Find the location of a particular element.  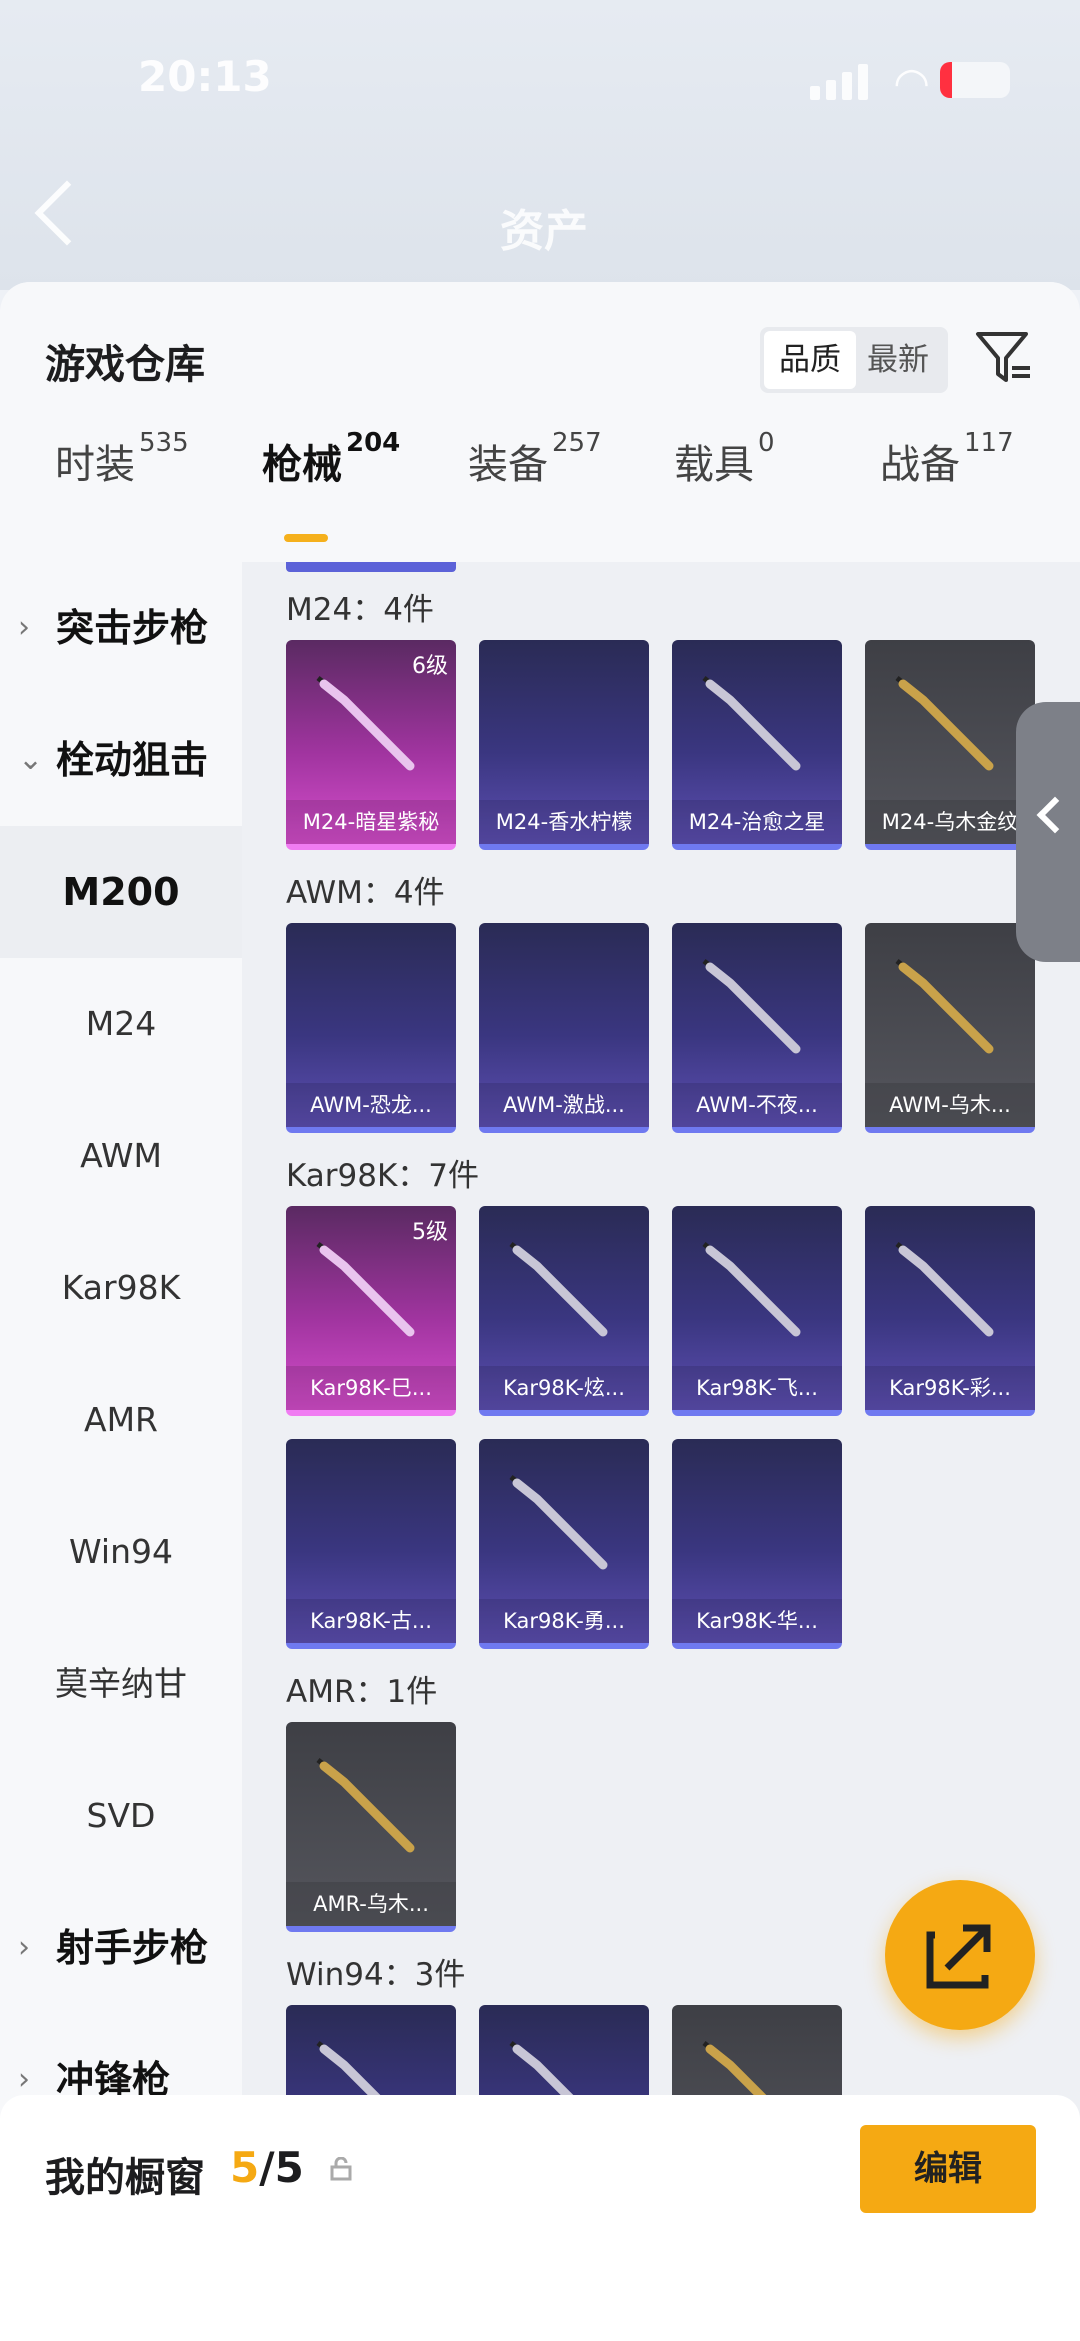

weapon-name: M24-乌木金纹 is located at coordinates (950, 822).